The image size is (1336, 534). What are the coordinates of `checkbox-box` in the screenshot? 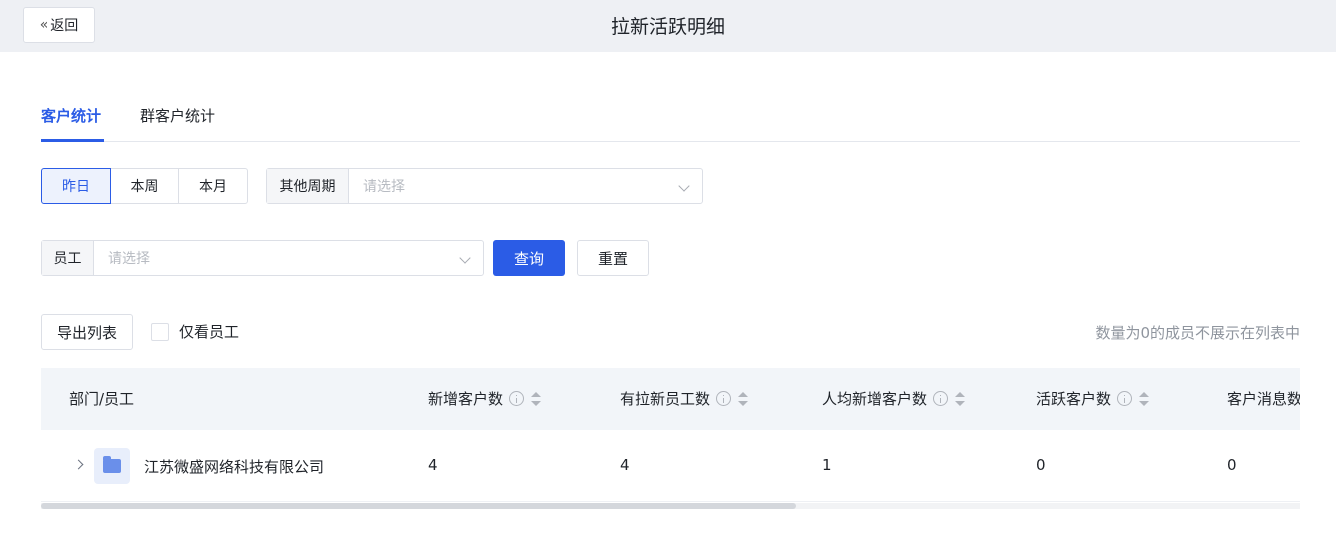 It's located at (160, 331).